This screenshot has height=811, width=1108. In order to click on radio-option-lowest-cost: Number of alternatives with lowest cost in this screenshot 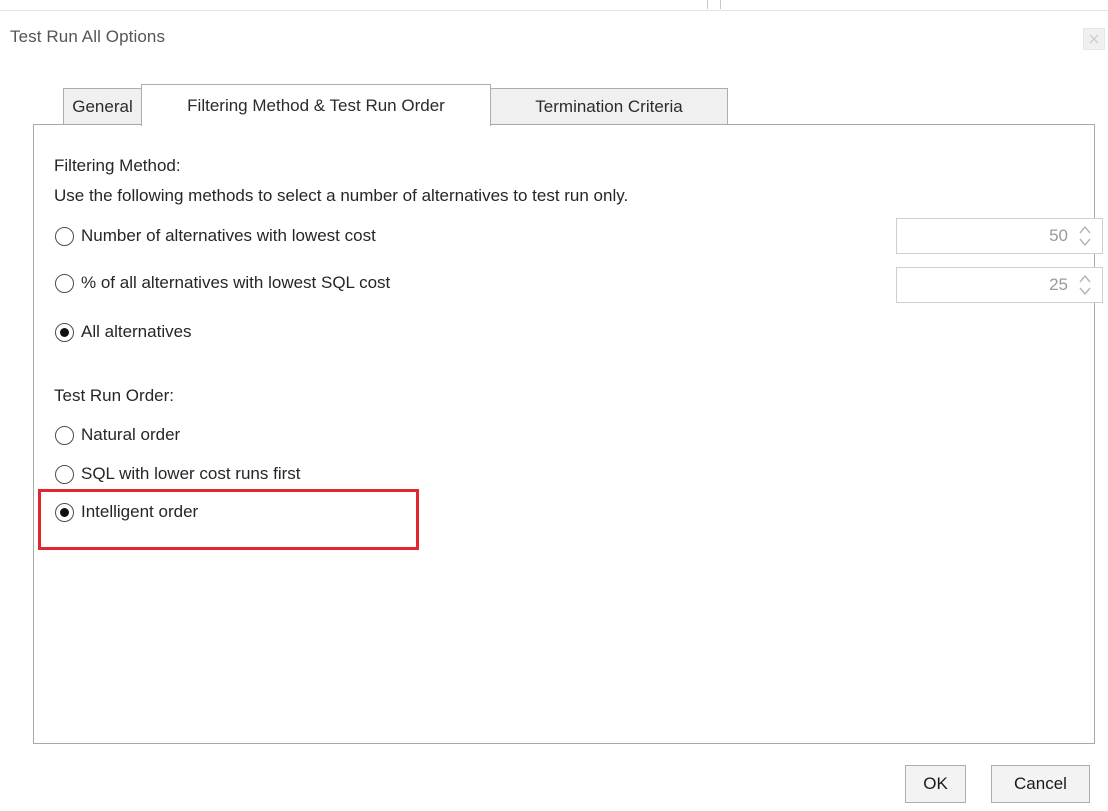, I will do `click(215, 236)`.